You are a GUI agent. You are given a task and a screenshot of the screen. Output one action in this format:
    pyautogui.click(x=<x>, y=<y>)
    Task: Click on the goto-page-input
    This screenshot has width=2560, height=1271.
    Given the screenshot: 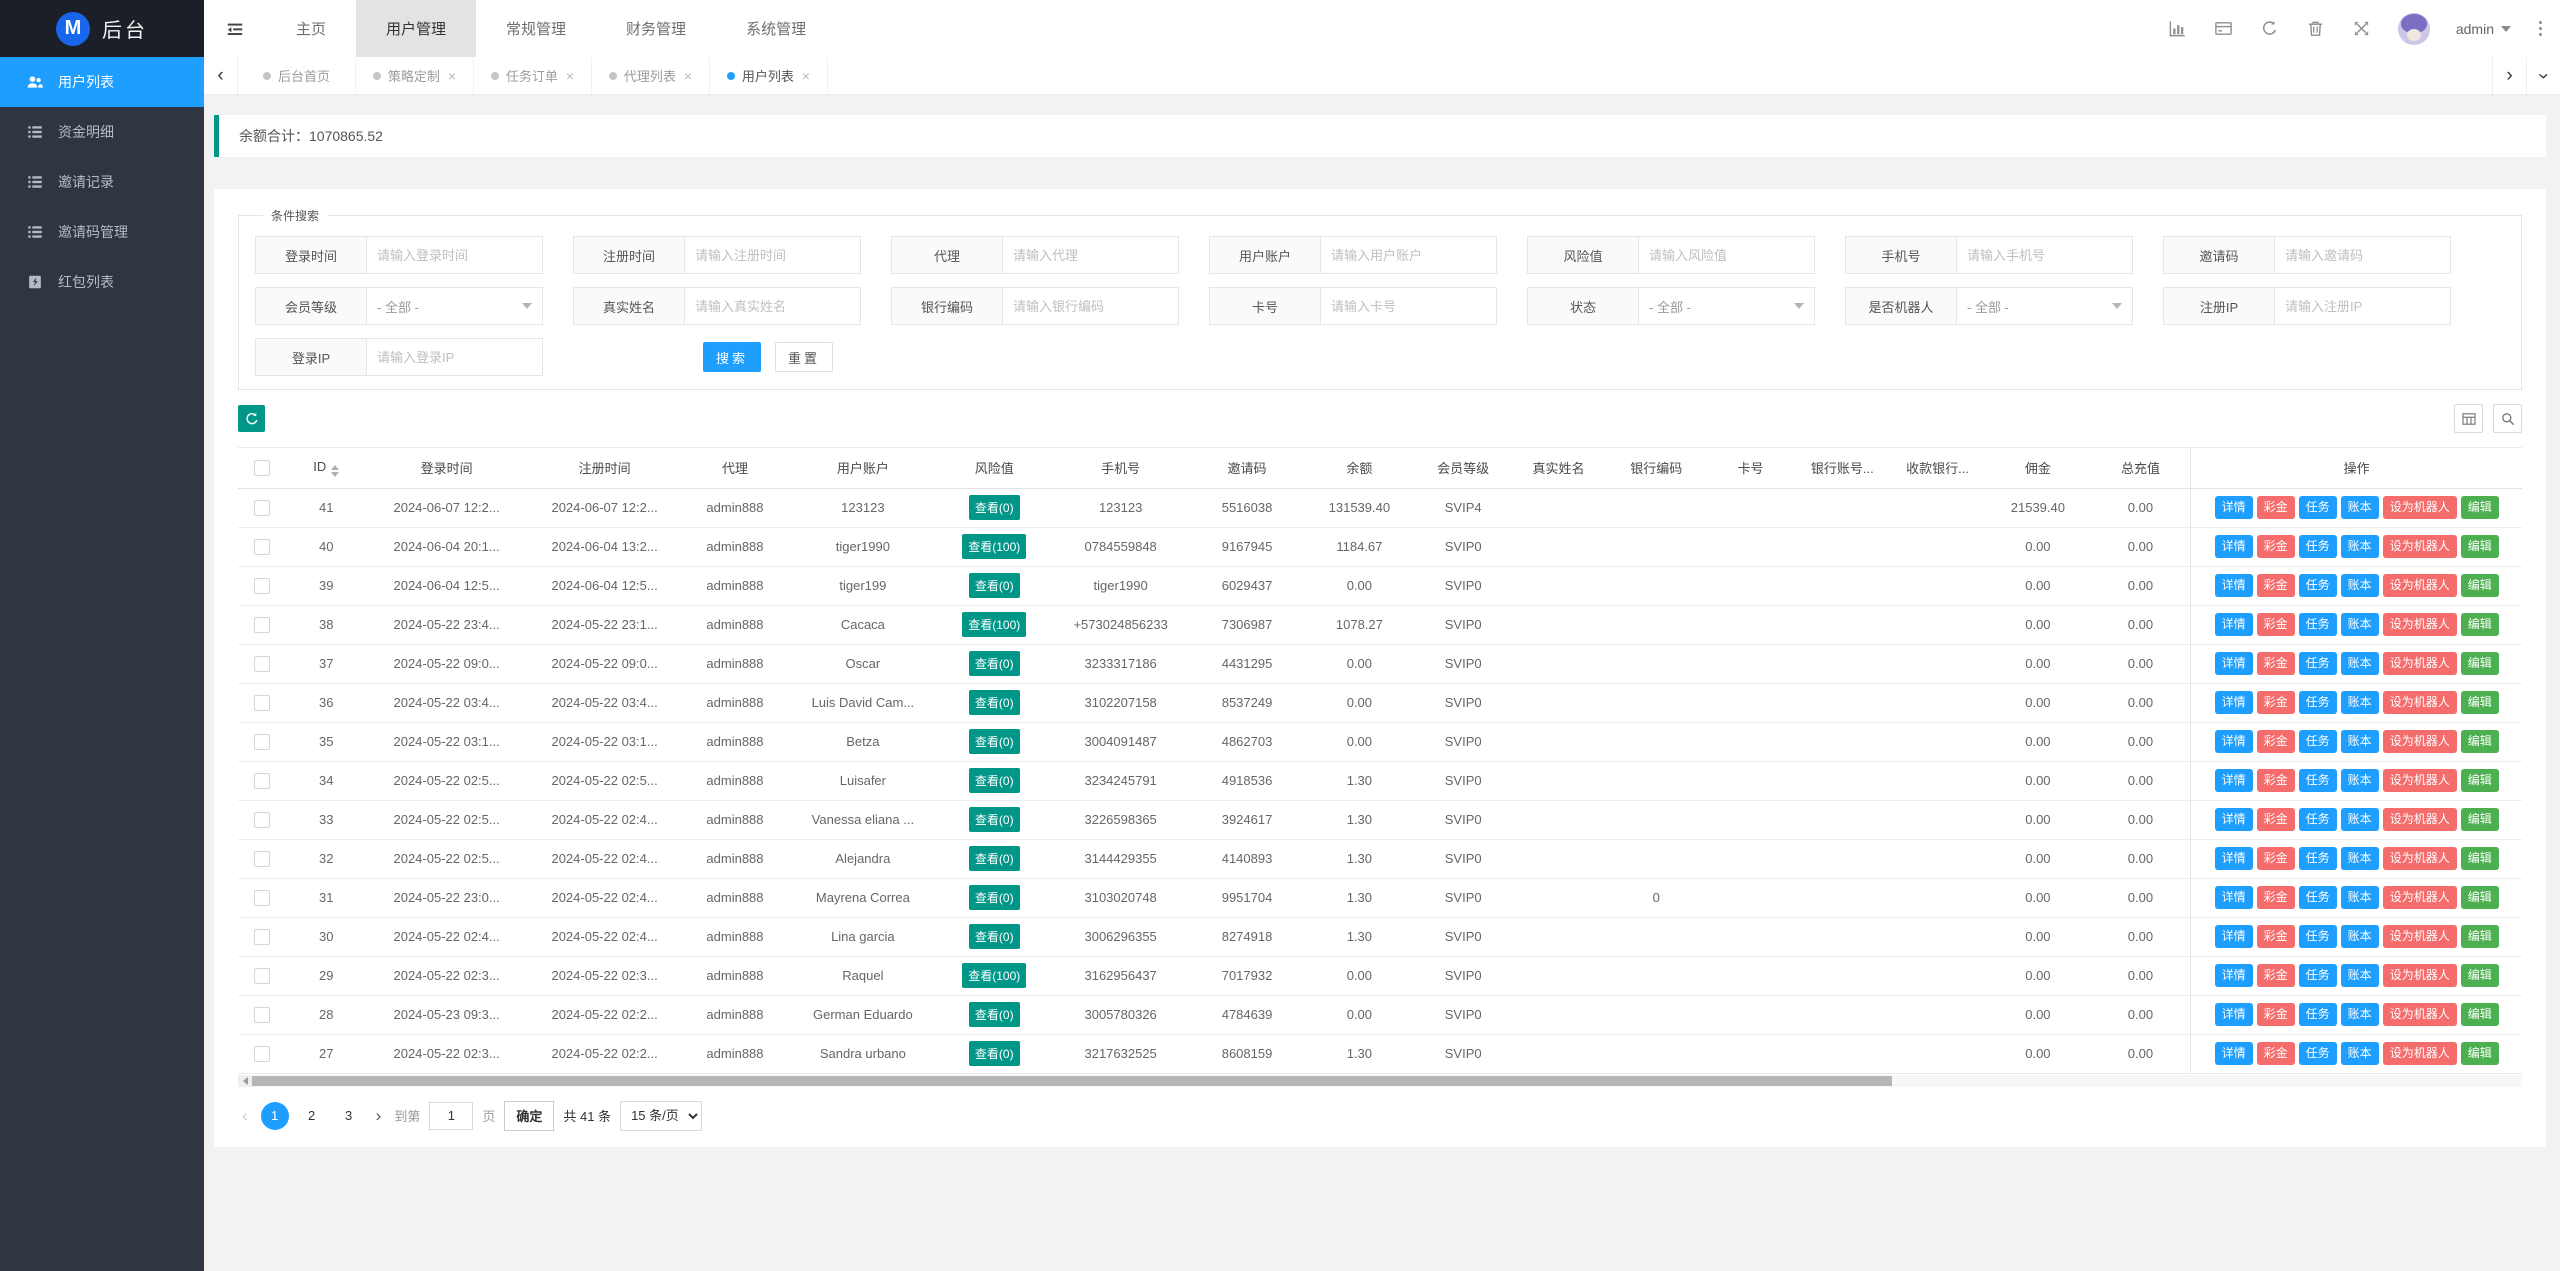 What is the action you would take?
    pyautogui.click(x=451, y=1115)
    